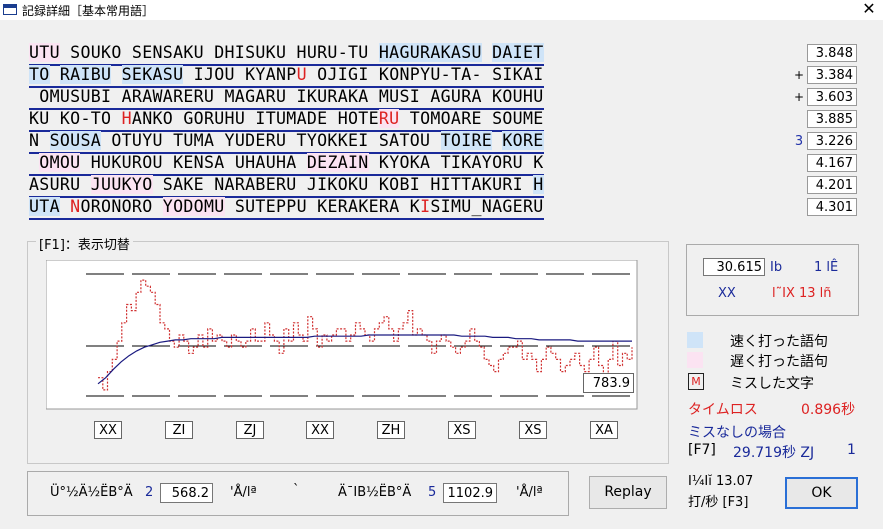 The height and width of the screenshot is (529, 883). What do you see at coordinates (193, 206) in the screenshot?
I see `typed-word: YODOMU` at bounding box center [193, 206].